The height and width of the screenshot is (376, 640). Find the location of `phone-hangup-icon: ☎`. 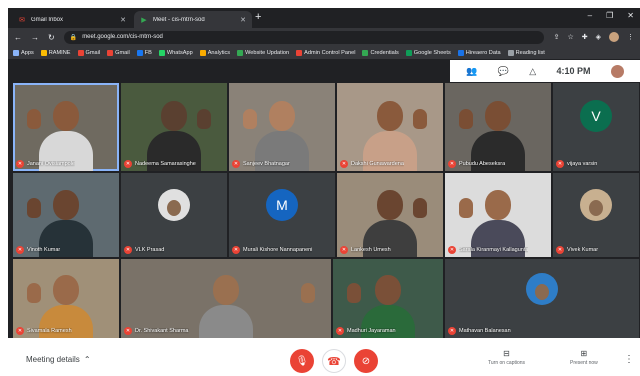

phone-hangup-icon: ☎ is located at coordinates (334, 361).